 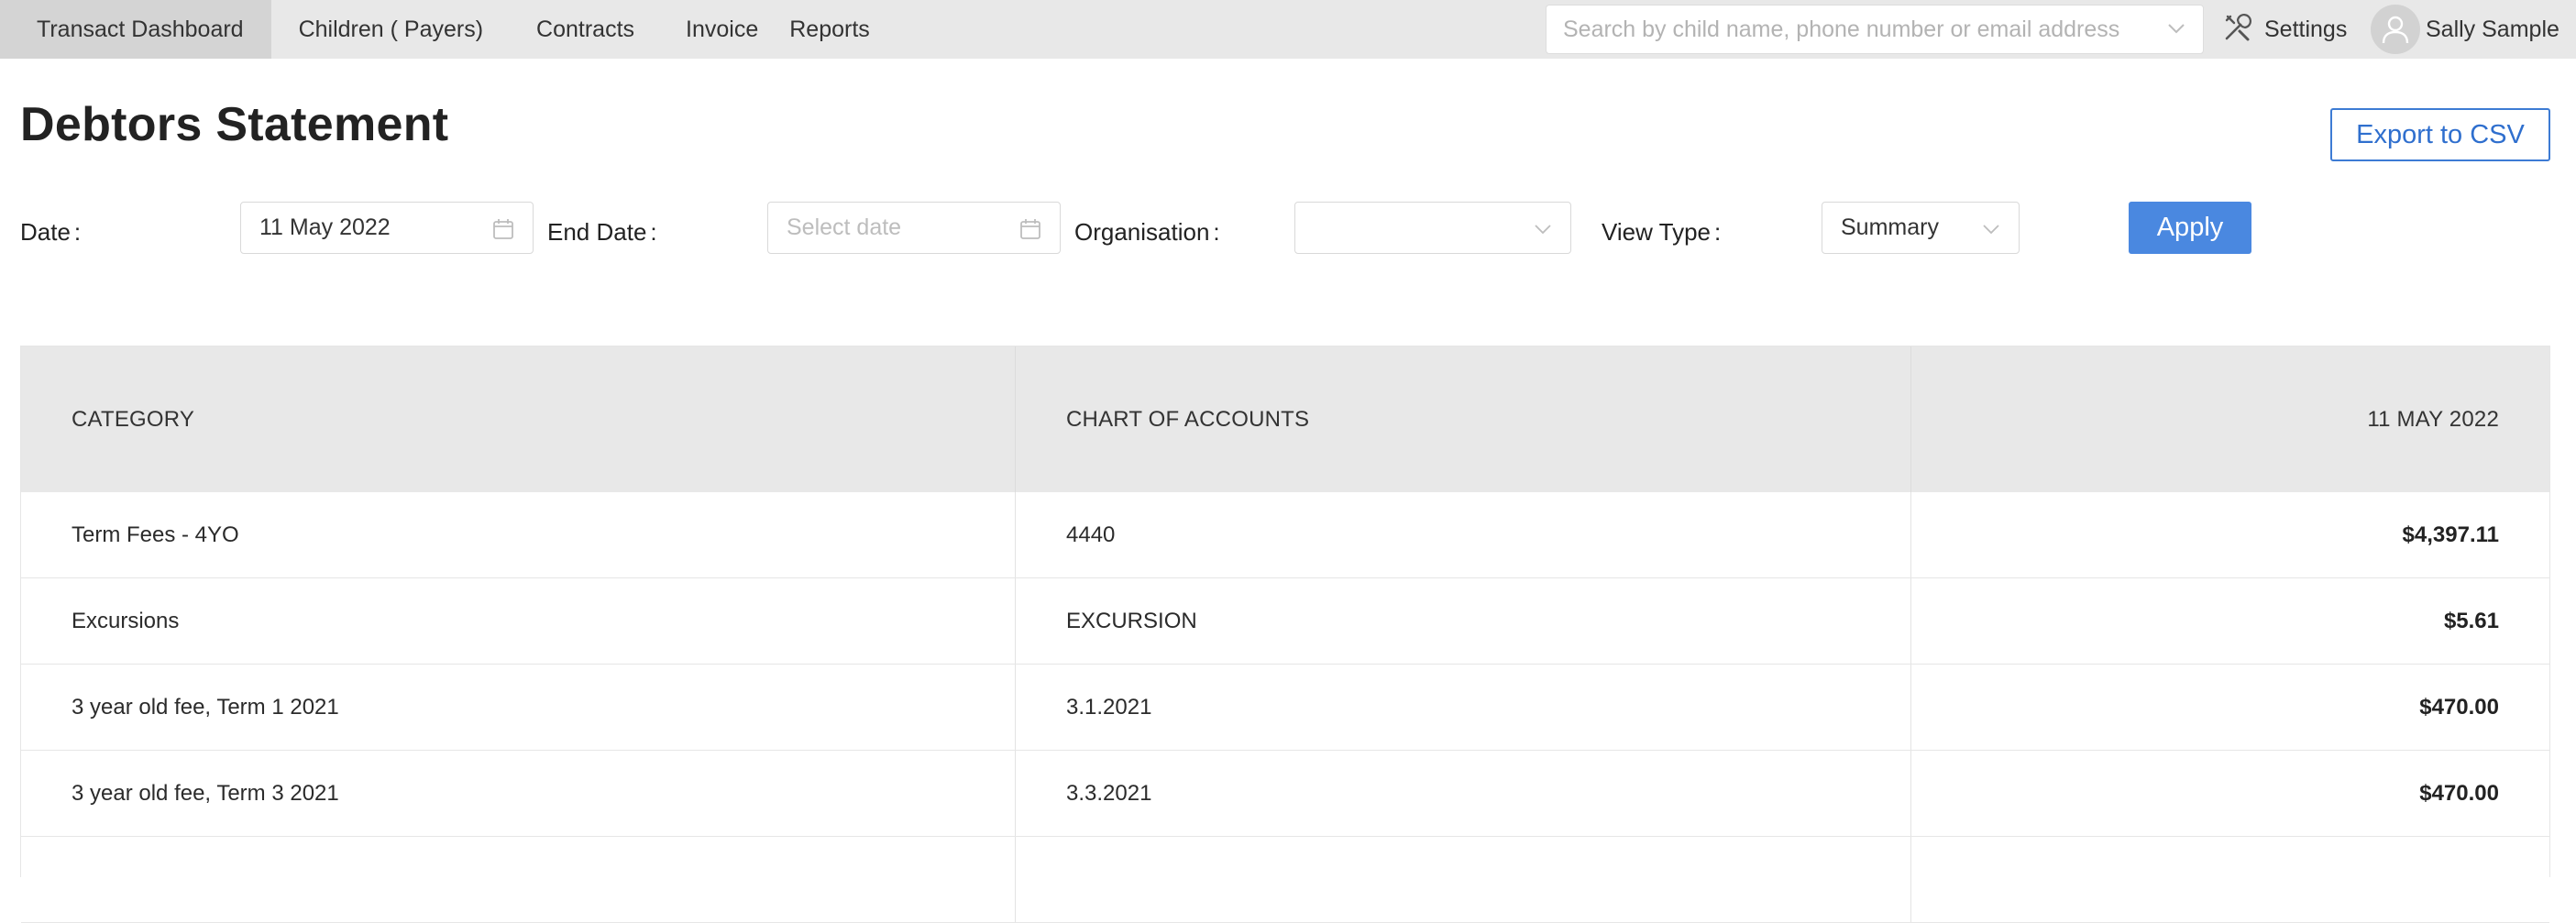 What do you see at coordinates (2190, 228) in the screenshot?
I see `apply-button: Apply` at bounding box center [2190, 228].